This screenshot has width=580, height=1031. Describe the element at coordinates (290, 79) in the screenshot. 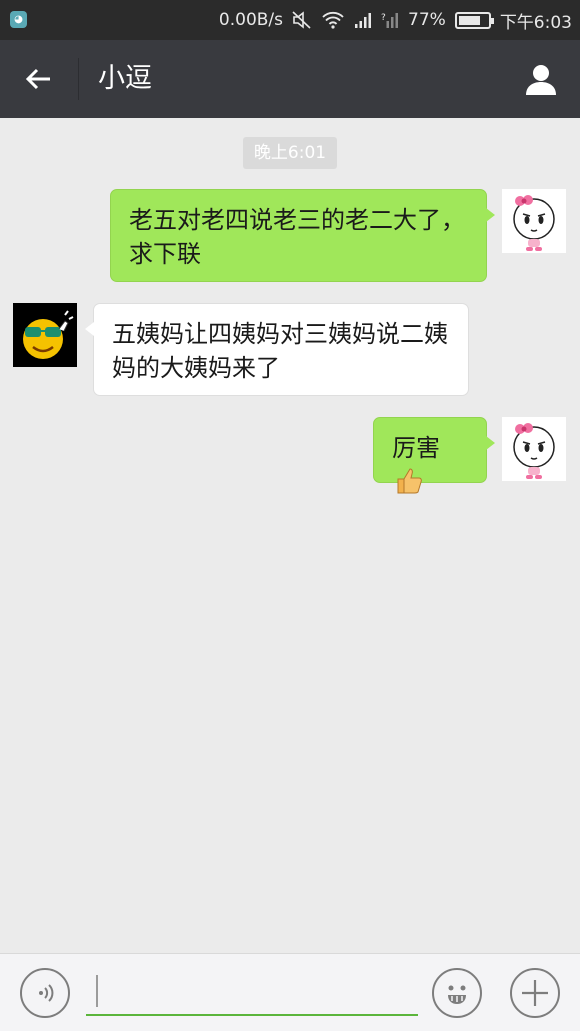

I see `title-bar: 小逗` at that location.